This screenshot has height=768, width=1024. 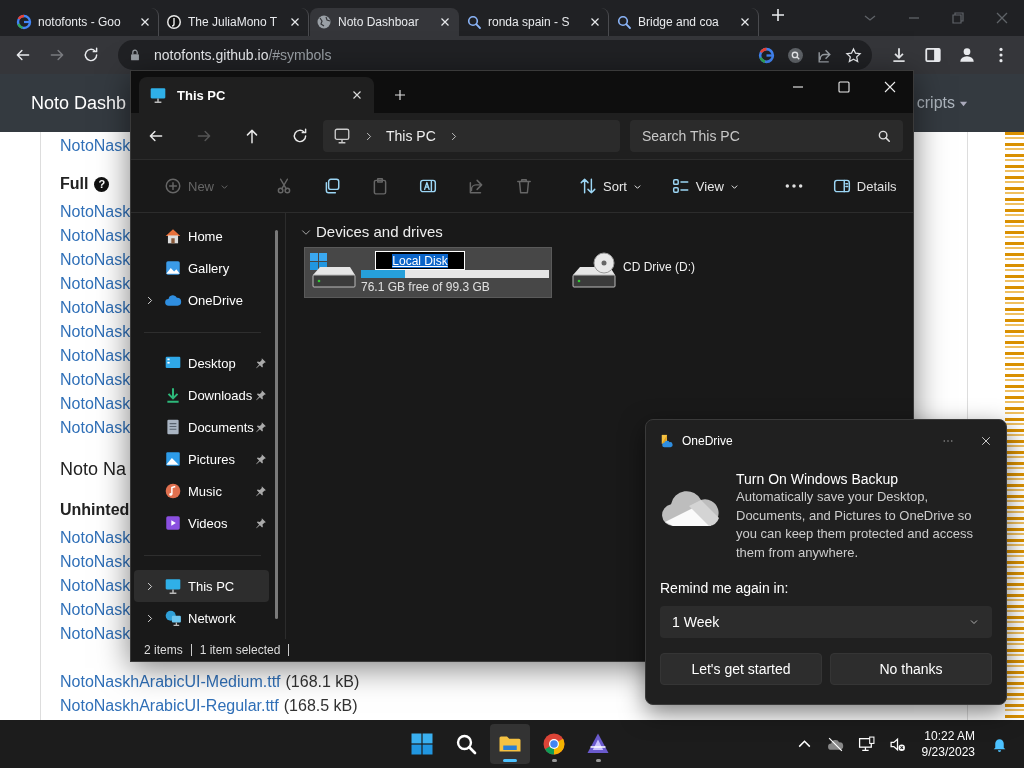 I want to click on clock: 10:22 AM 9/23/2023, so click(x=948, y=744).